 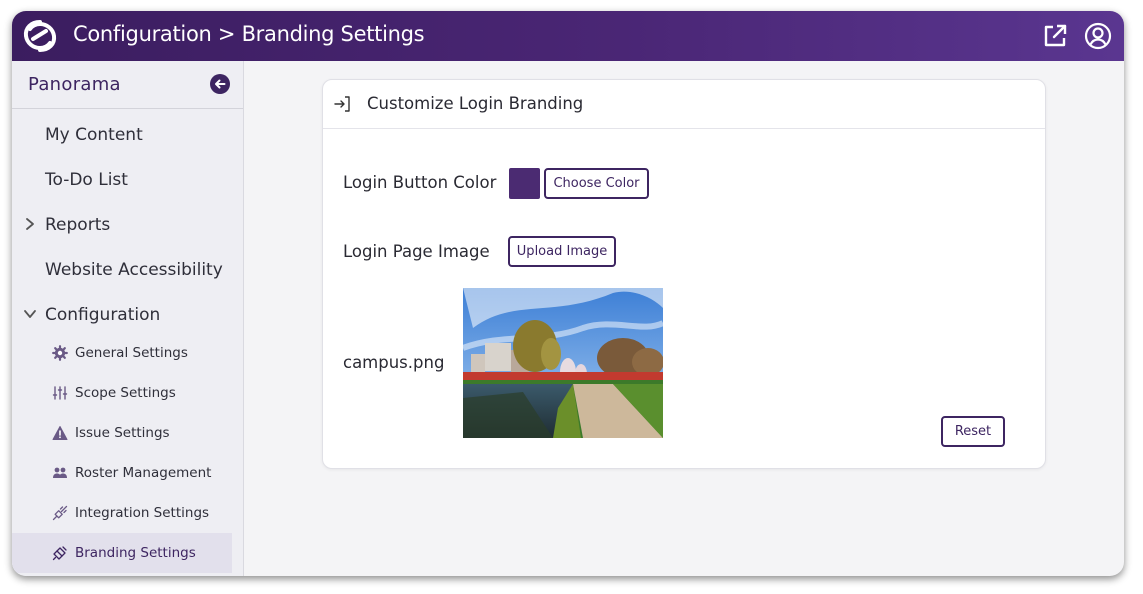 I want to click on sidebar-item-label: Website Accessibility, so click(x=134, y=270).